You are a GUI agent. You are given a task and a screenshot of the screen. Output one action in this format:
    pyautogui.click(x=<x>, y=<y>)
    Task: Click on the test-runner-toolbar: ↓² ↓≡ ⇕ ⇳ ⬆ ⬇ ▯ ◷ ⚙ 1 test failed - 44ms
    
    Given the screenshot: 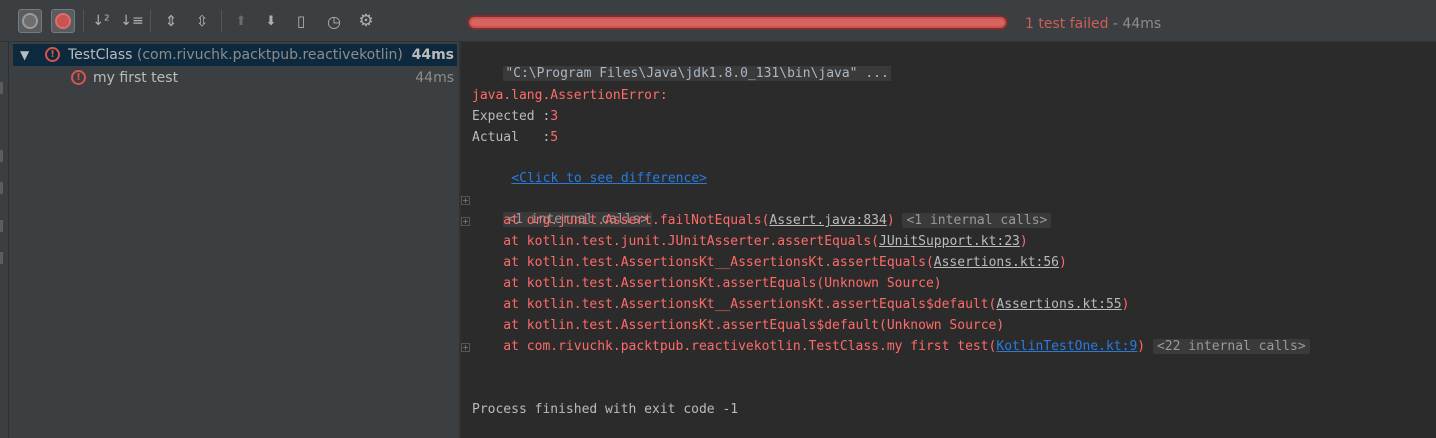 What is the action you would take?
    pyautogui.click(x=718, y=21)
    